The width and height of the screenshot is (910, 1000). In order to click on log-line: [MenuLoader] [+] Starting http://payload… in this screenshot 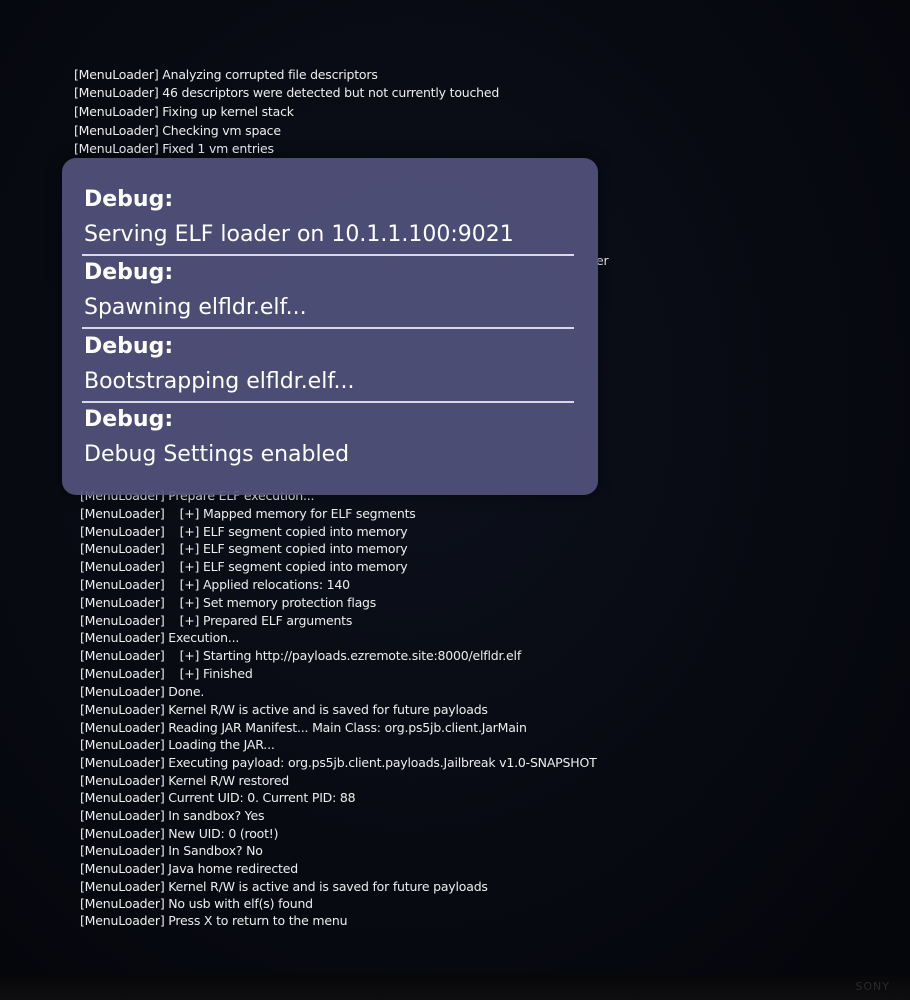, I will do `click(301, 655)`.